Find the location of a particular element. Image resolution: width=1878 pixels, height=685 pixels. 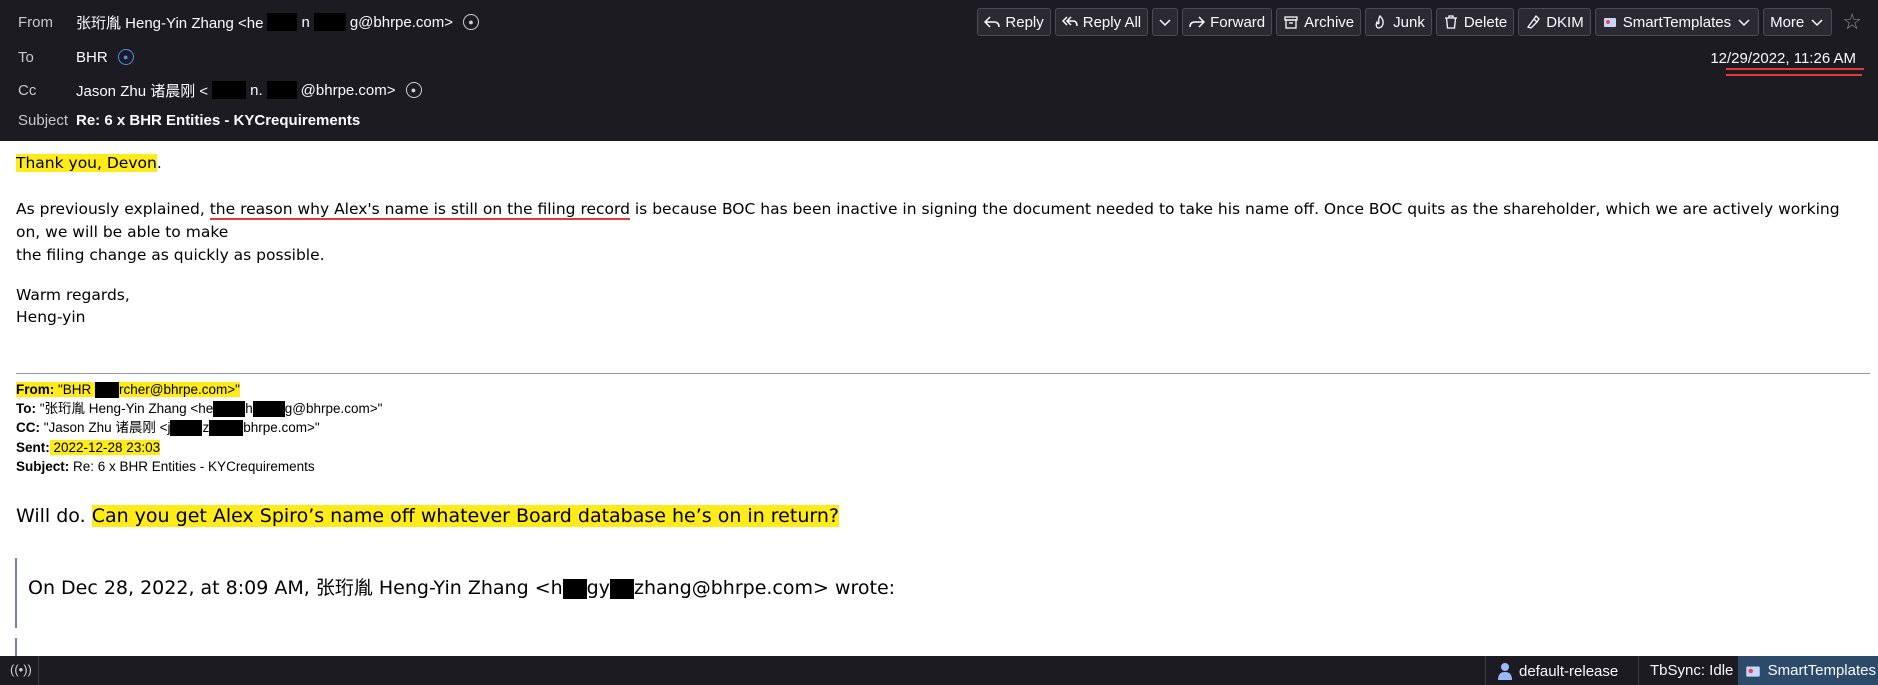

smarttemplates-label: SmartTemplates is located at coordinates (1677, 22).